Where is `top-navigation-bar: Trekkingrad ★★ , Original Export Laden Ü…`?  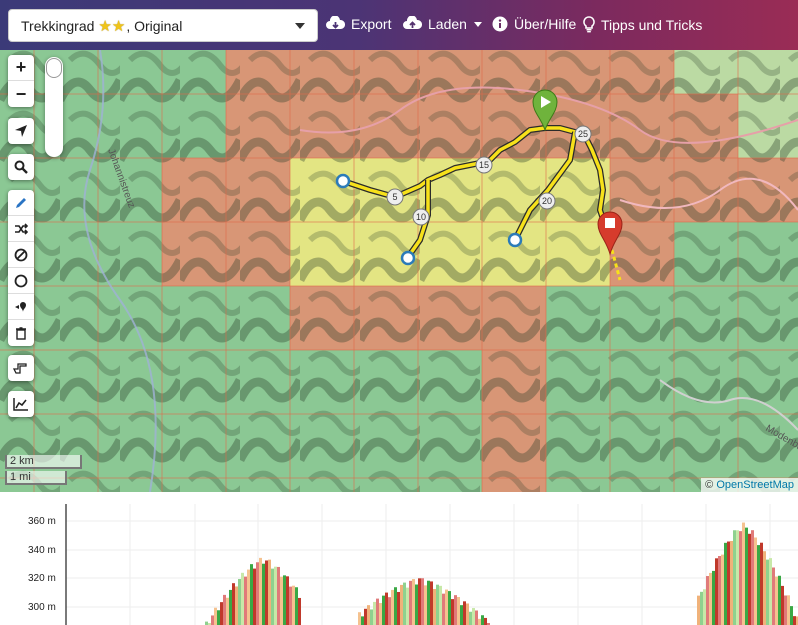 top-navigation-bar: Trekkingrad ★★ , Original Export Laden Ü… is located at coordinates (399, 25).